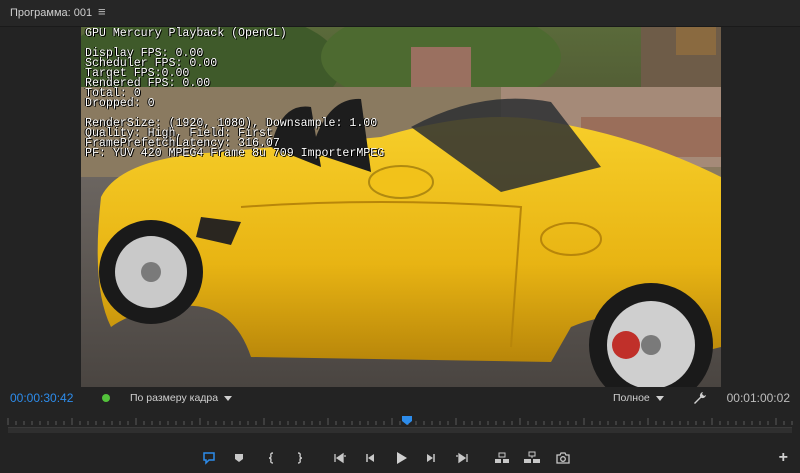  Describe the element at coordinates (532, 458) in the screenshot. I see `extract-icon` at that location.